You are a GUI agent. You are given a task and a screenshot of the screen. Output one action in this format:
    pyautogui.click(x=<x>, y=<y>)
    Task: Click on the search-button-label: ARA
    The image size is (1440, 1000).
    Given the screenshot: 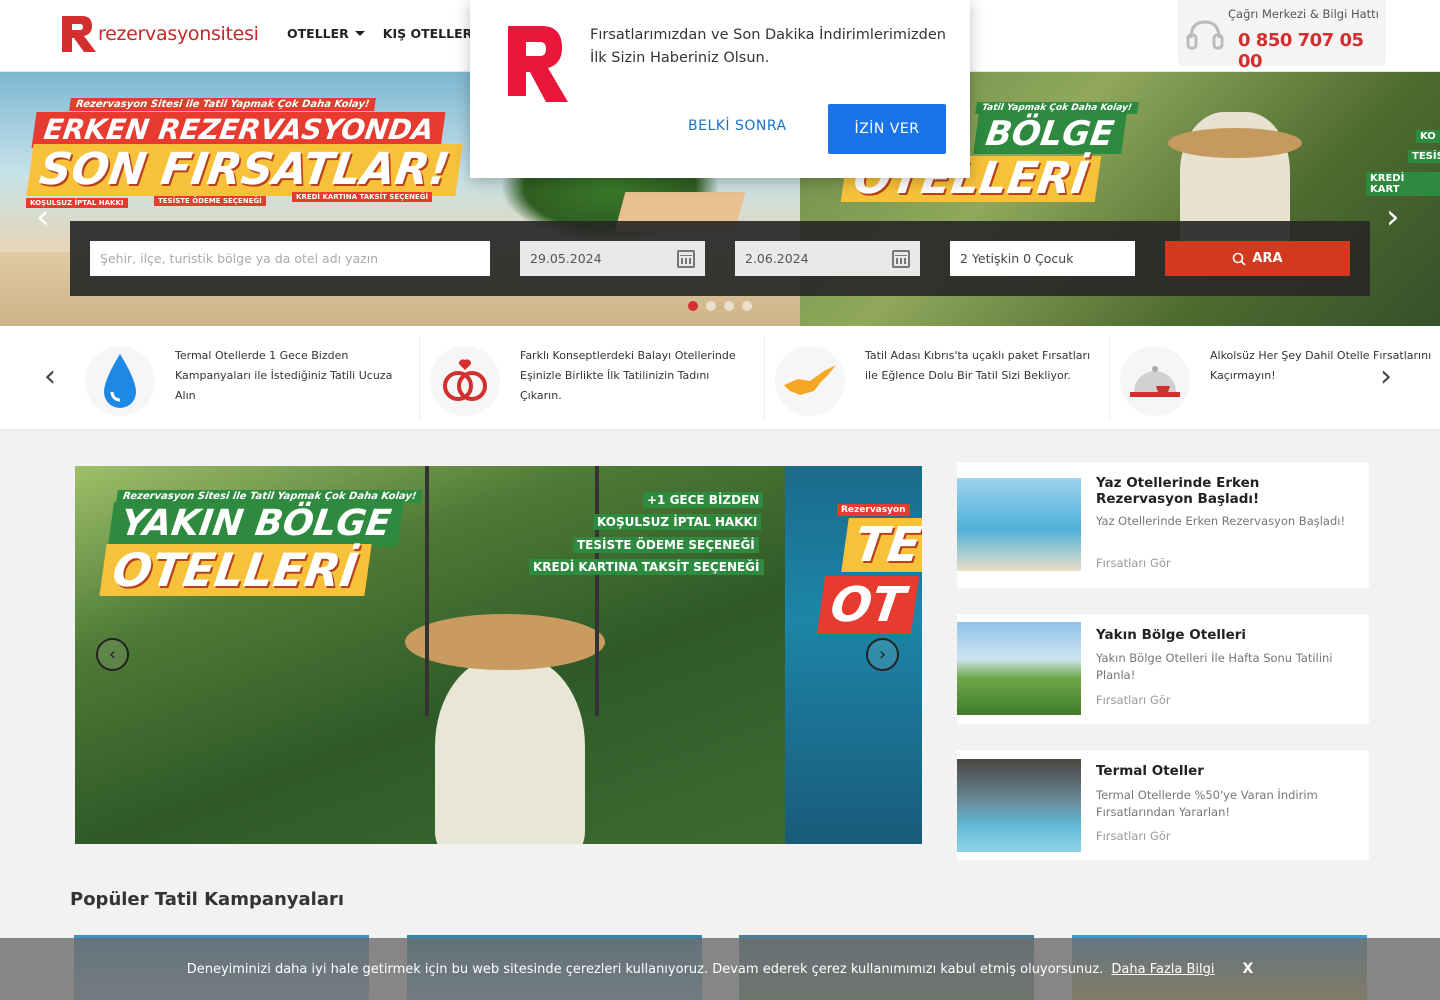 What is the action you would take?
    pyautogui.click(x=1267, y=258)
    